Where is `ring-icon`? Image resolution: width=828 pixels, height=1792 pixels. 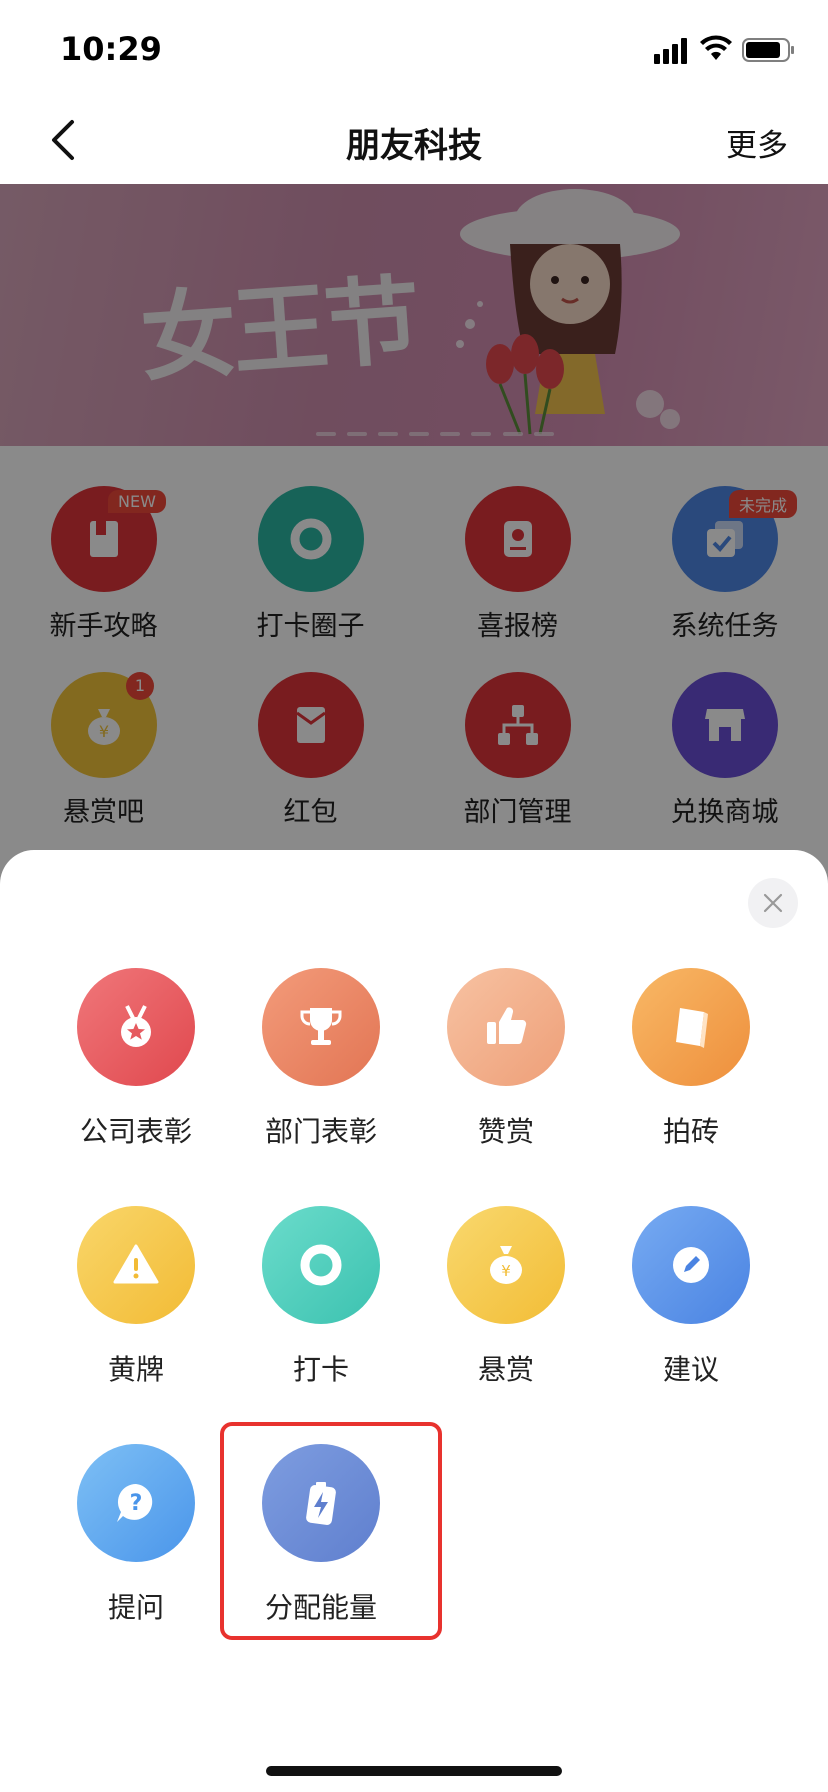
ring-icon is located at coordinates (321, 1265).